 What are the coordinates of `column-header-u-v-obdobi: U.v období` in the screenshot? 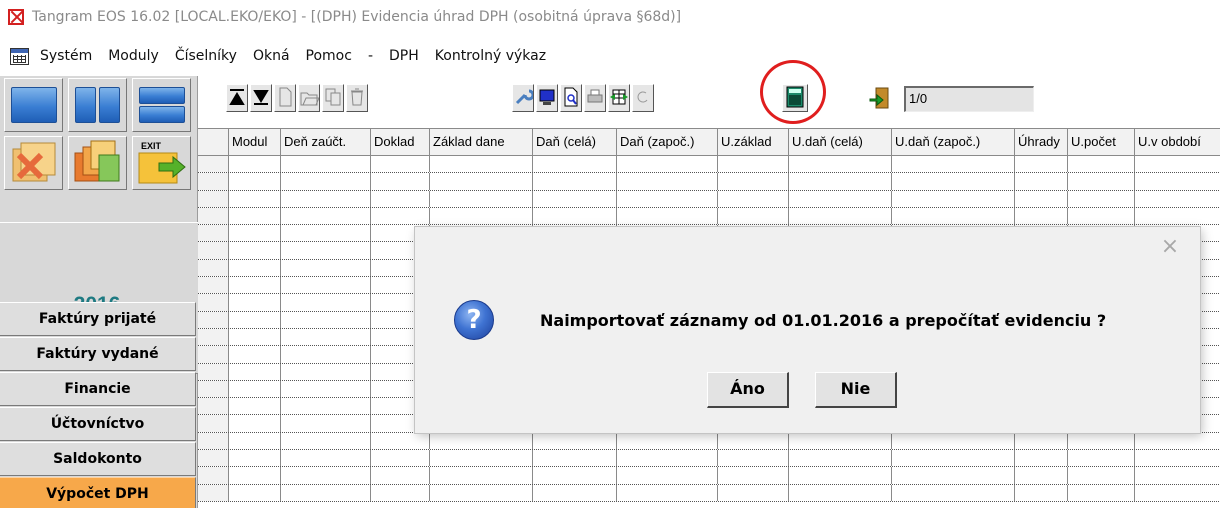 It's located at (1177, 142).